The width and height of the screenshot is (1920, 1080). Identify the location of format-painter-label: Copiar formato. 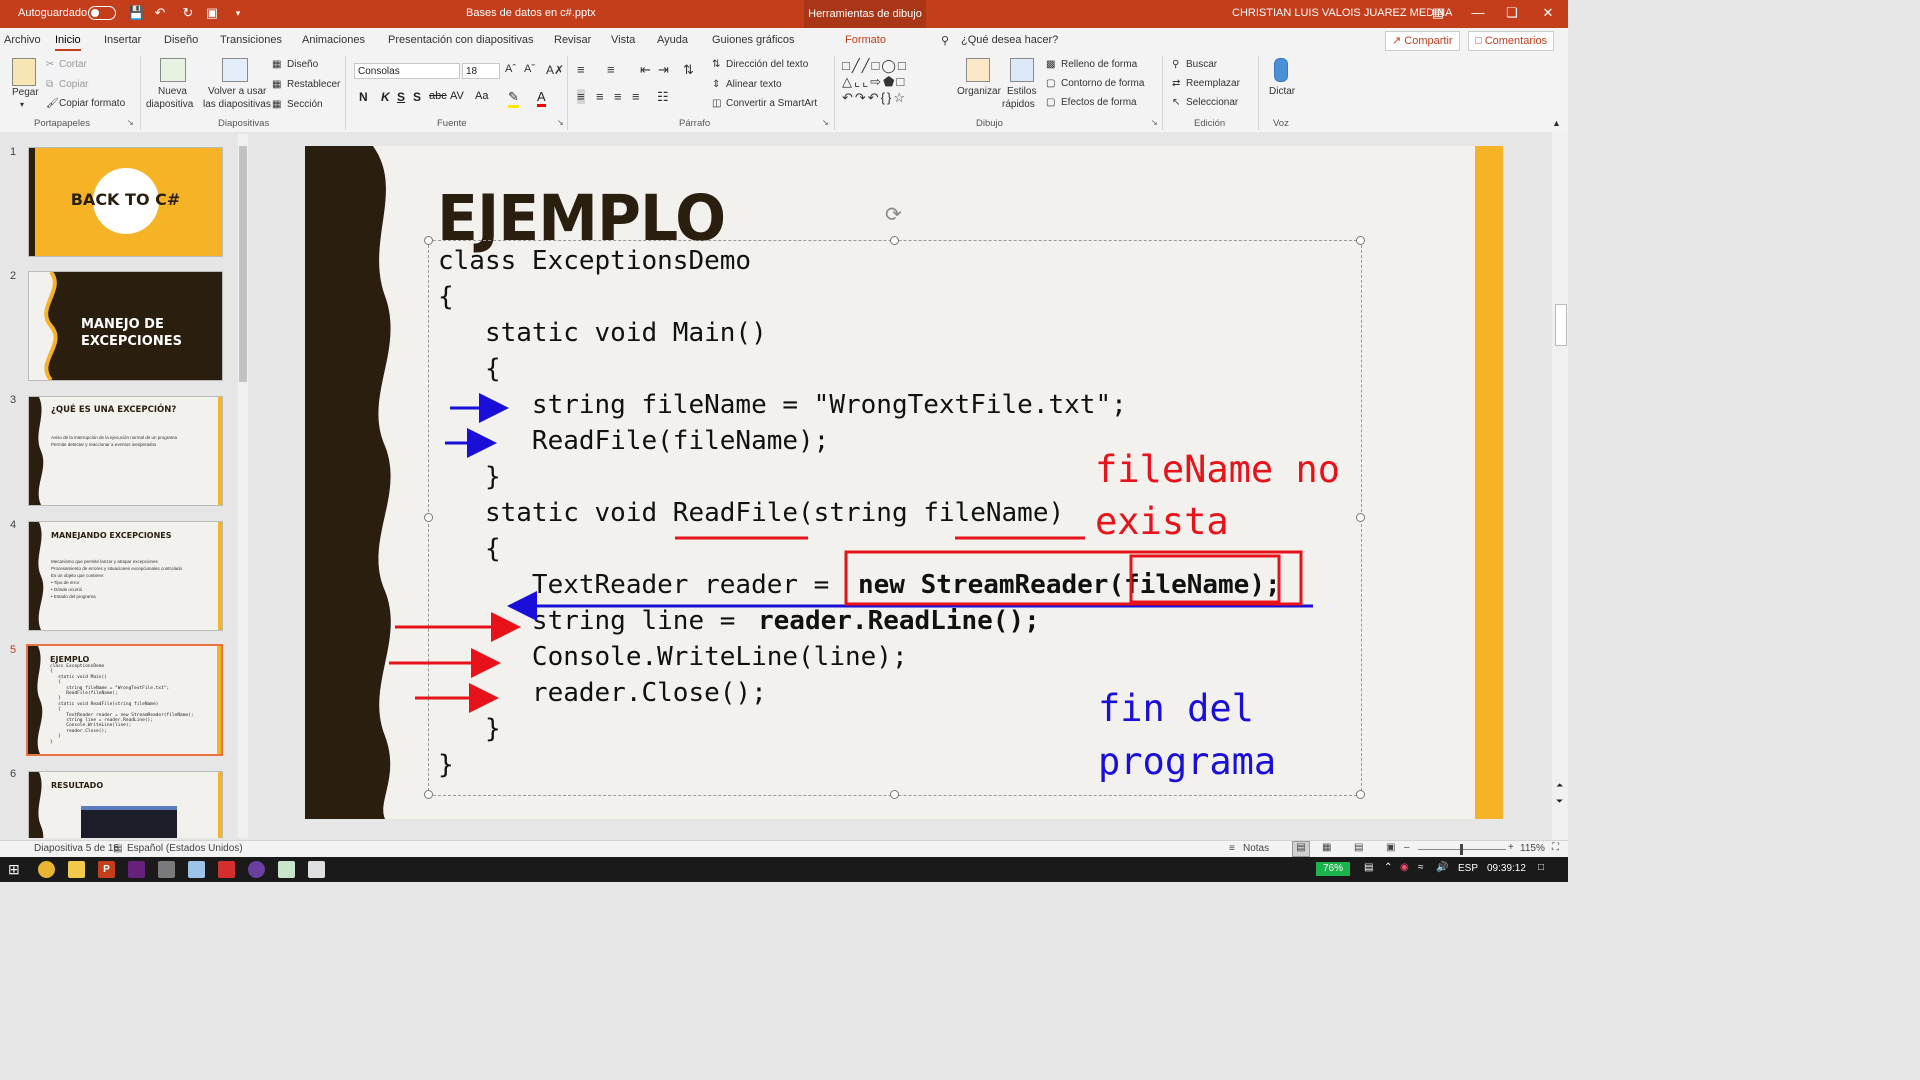
(92, 103).